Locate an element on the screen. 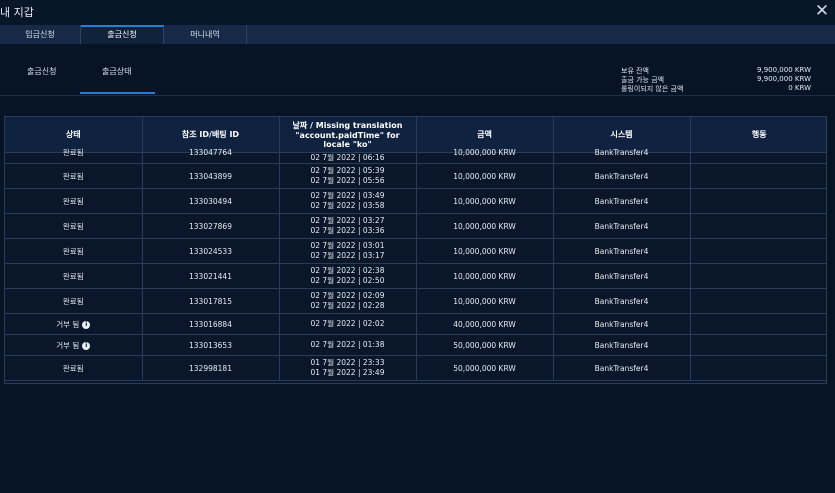 This screenshot has height=493, width=835. balance-rollover-label: 롤링이되지 않은 금액 is located at coordinates (652, 89).